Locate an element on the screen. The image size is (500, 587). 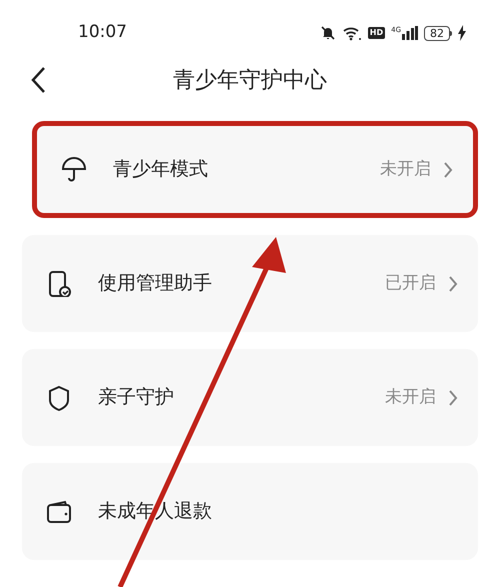
row-label: 未成年人退款 is located at coordinates (155, 511).